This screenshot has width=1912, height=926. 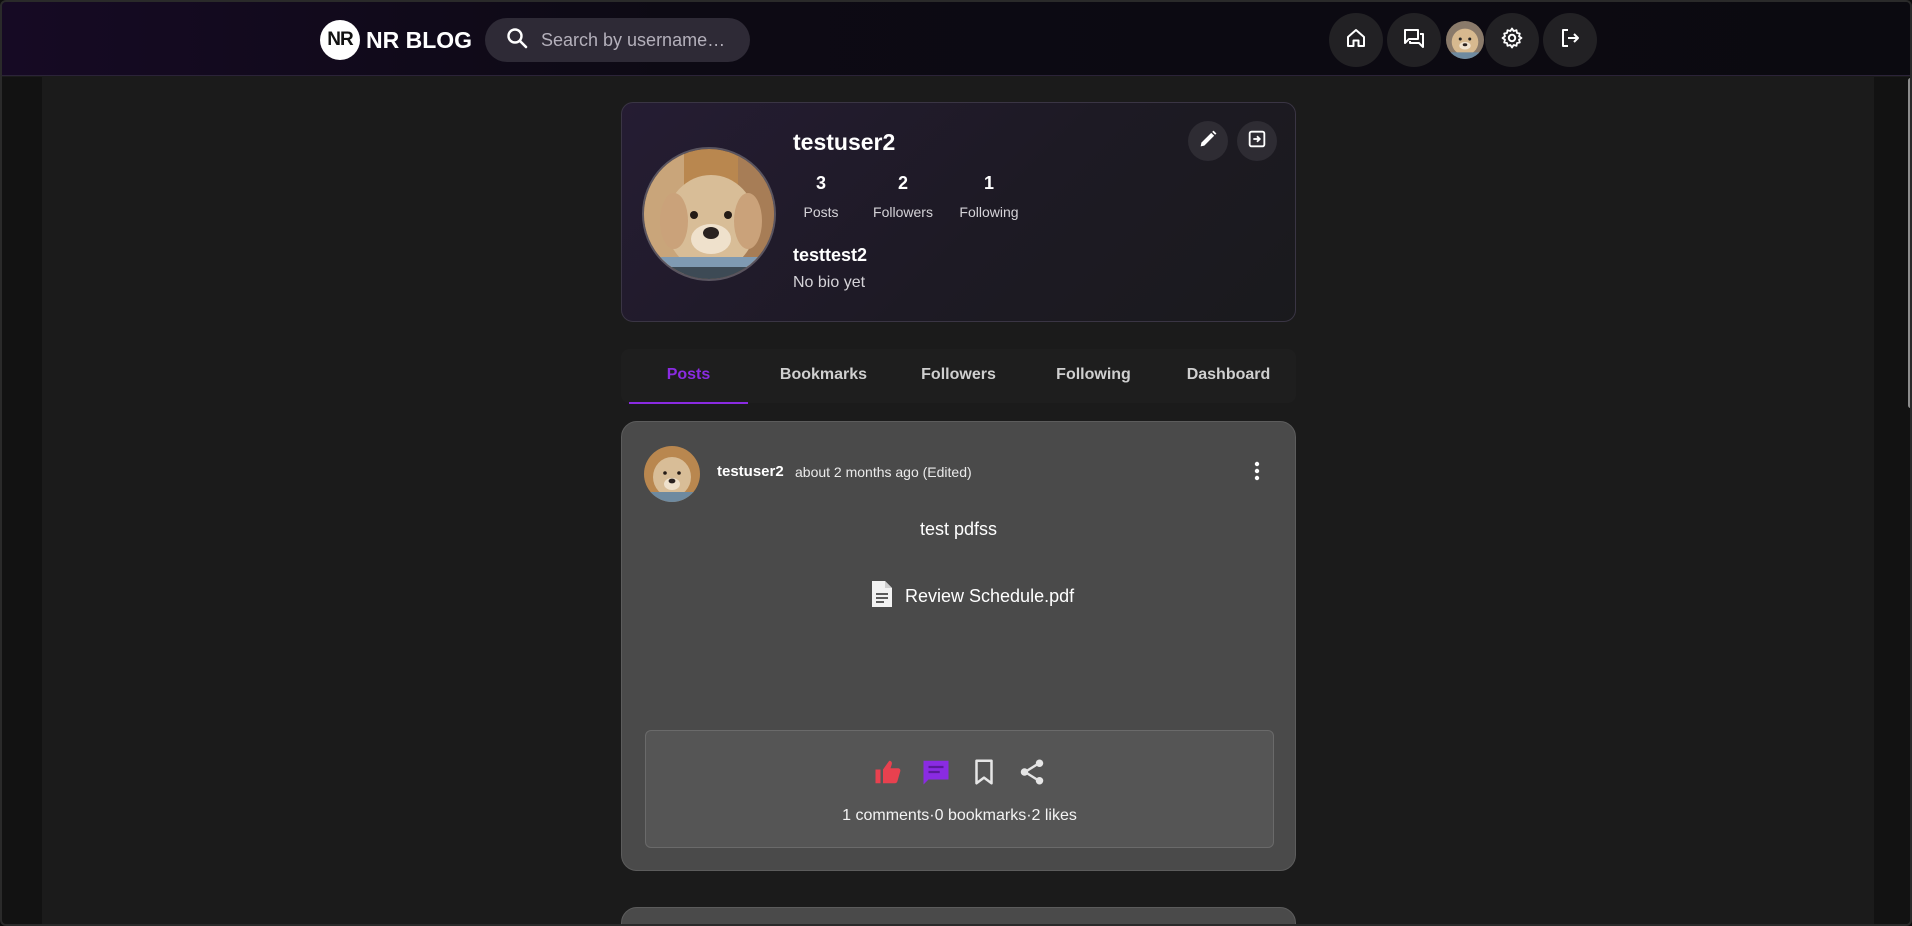 I want to click on post-actions-panel: 1 comments·0 bookmarks·2 likes, so click(x=959, y=789).